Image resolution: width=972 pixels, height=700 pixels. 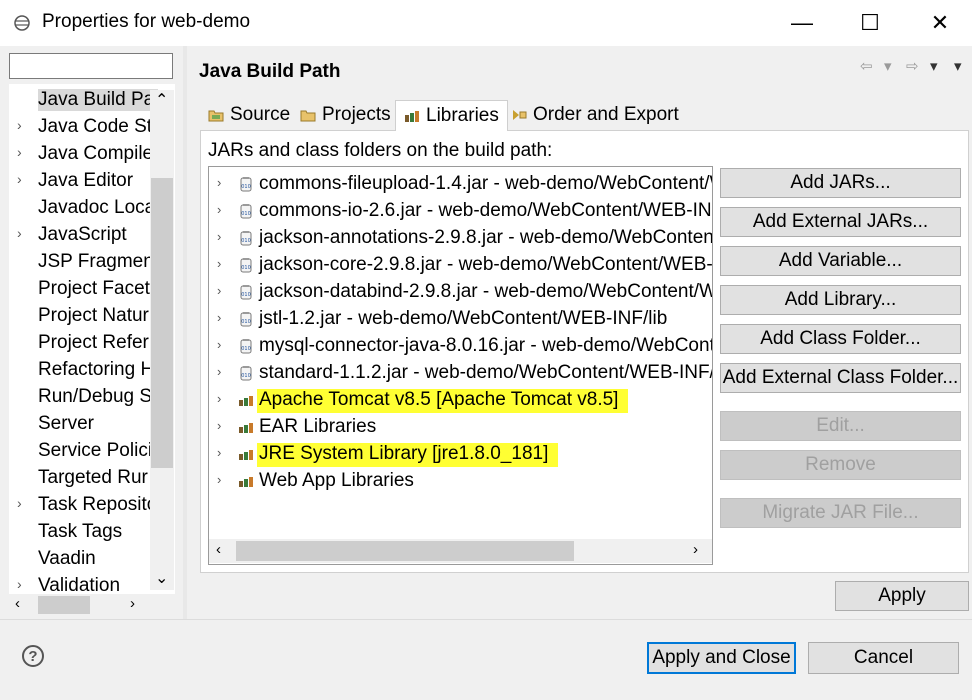 What do you see at coordinates (345, 115) in the screenshot?
I see `tab-projects: Projects` at bounding box center [345, 115].